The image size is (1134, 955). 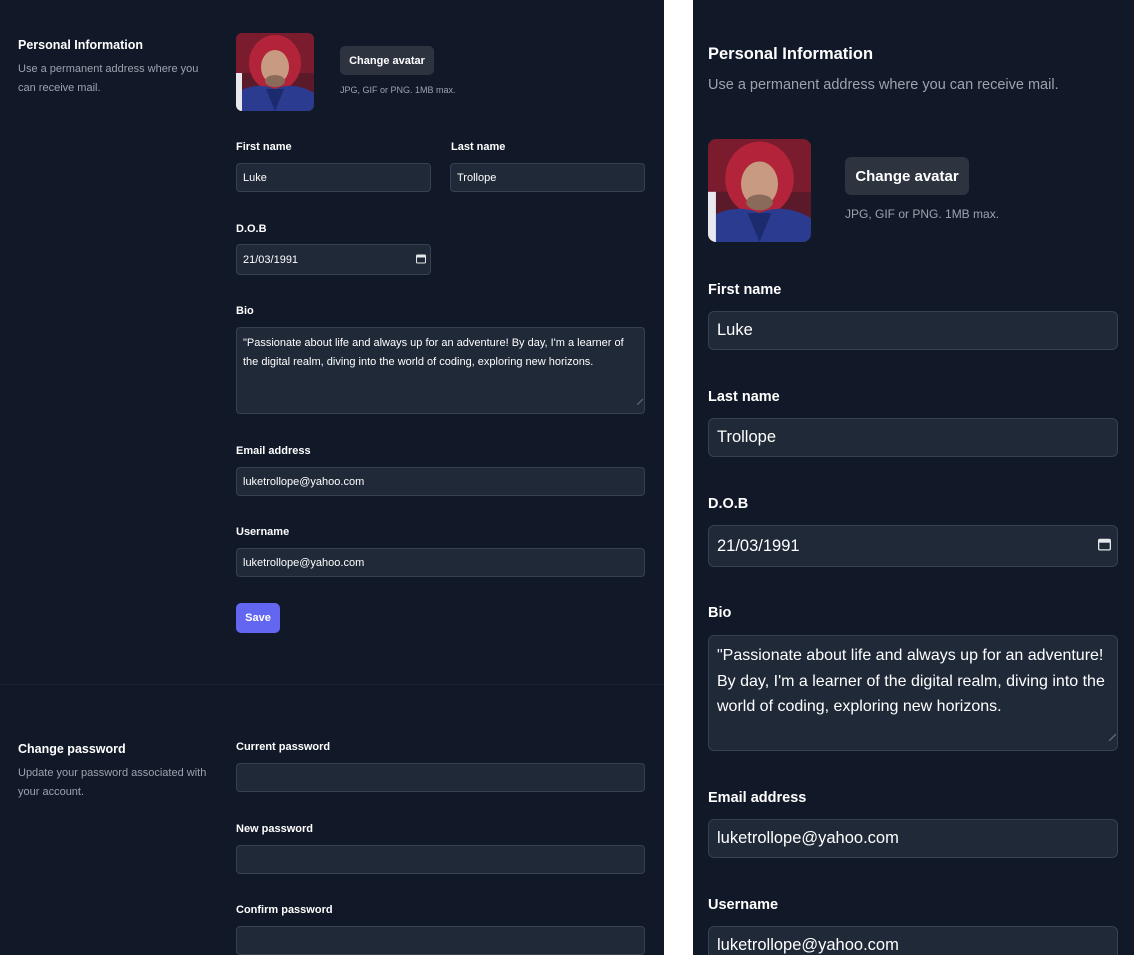 What do you see at coordinates (275, 829) in the screenshot?
I see `new-password-label: New password` at bounding box center [275, 829].